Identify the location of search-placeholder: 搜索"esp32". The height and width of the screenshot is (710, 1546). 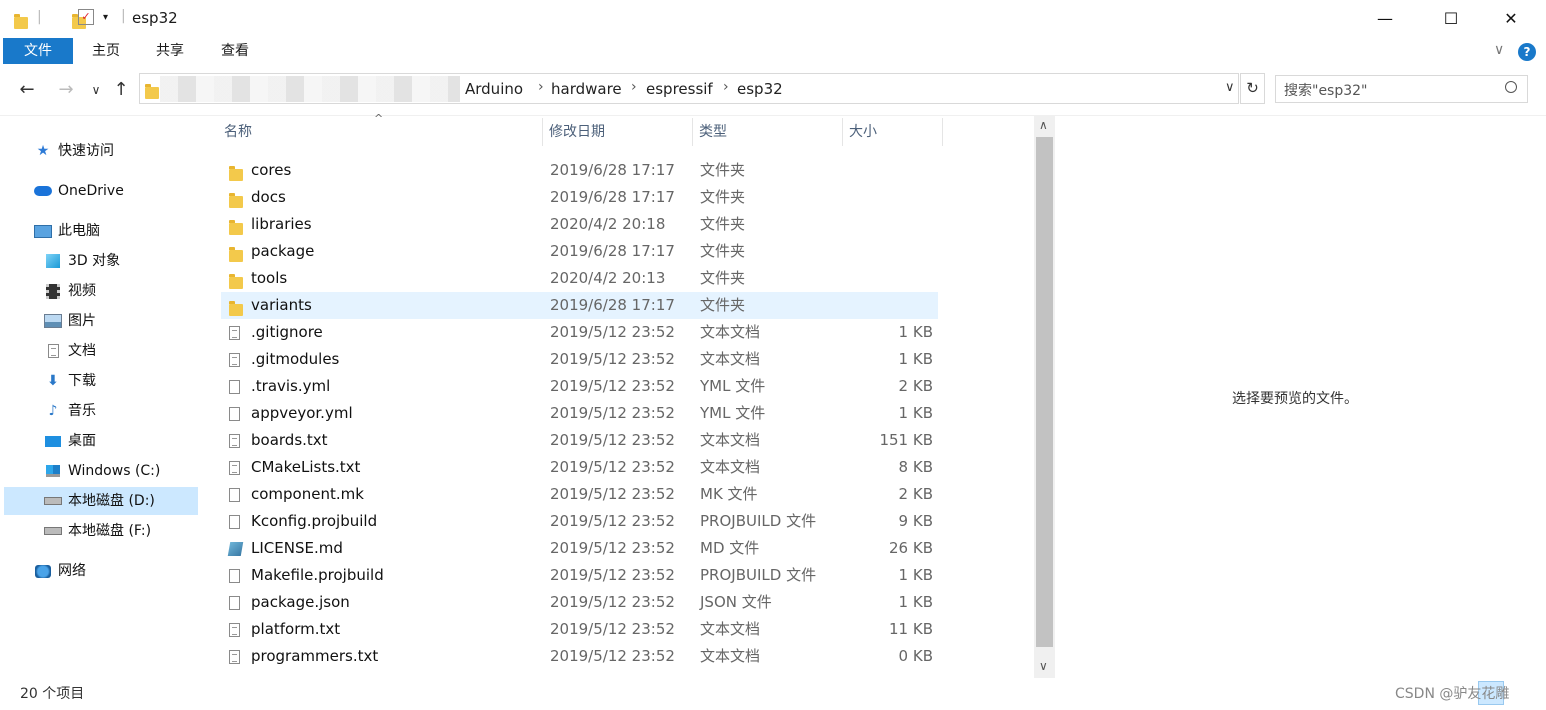
(1326, 91).